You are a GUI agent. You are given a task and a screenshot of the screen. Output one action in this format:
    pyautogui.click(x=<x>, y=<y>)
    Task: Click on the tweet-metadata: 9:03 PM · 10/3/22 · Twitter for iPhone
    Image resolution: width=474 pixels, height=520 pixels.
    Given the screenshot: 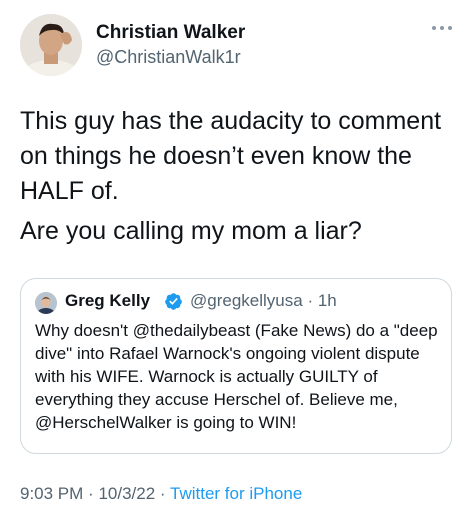 What is the action you would take?
    pyautogui.click(x=161, y=494)
    